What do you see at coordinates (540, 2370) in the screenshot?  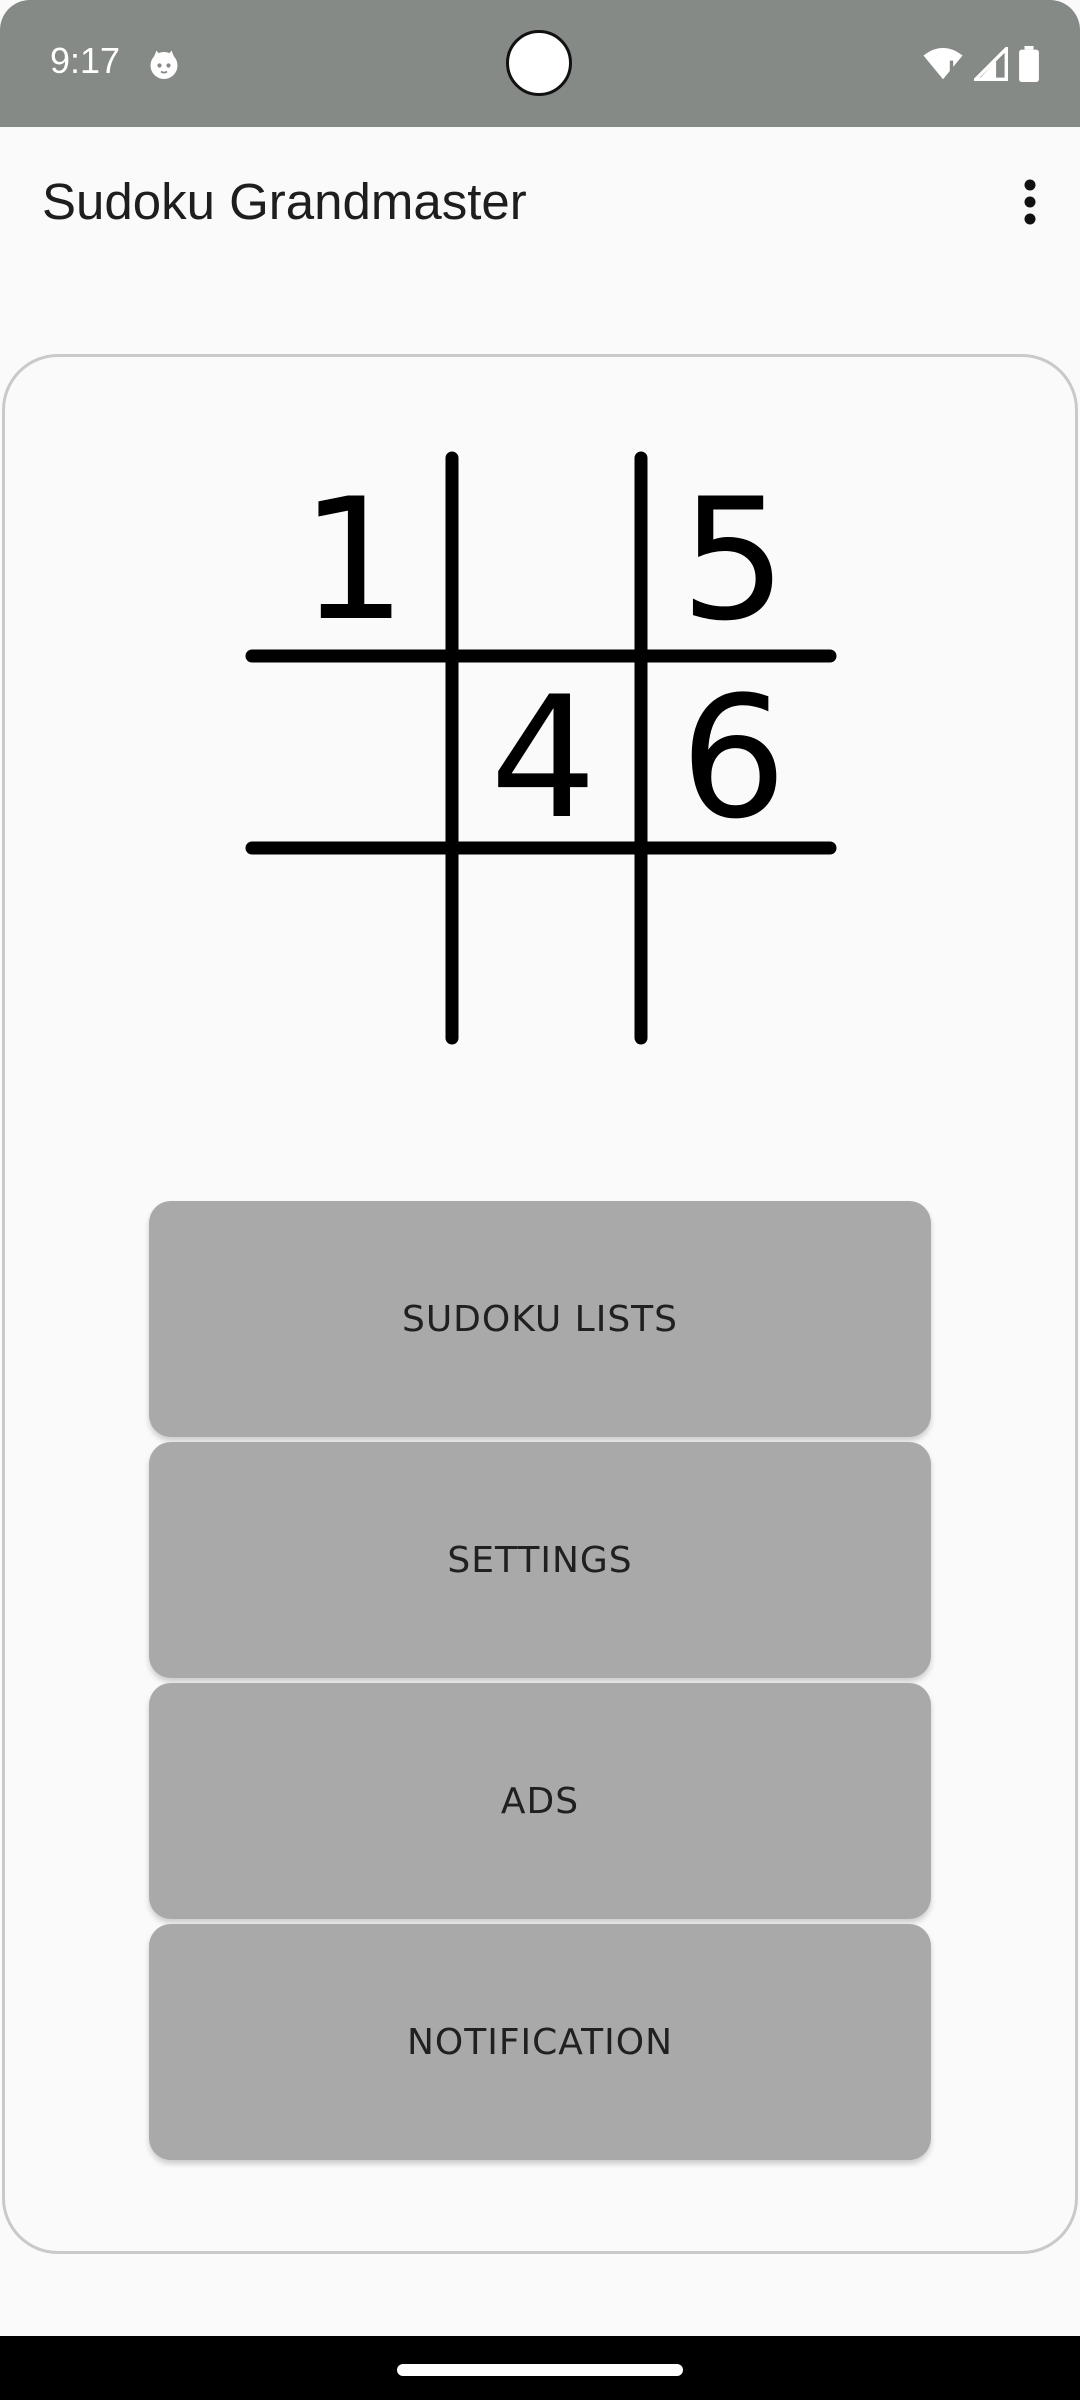 I see `home-gesture-handle` at bounding box center [540, 2370].